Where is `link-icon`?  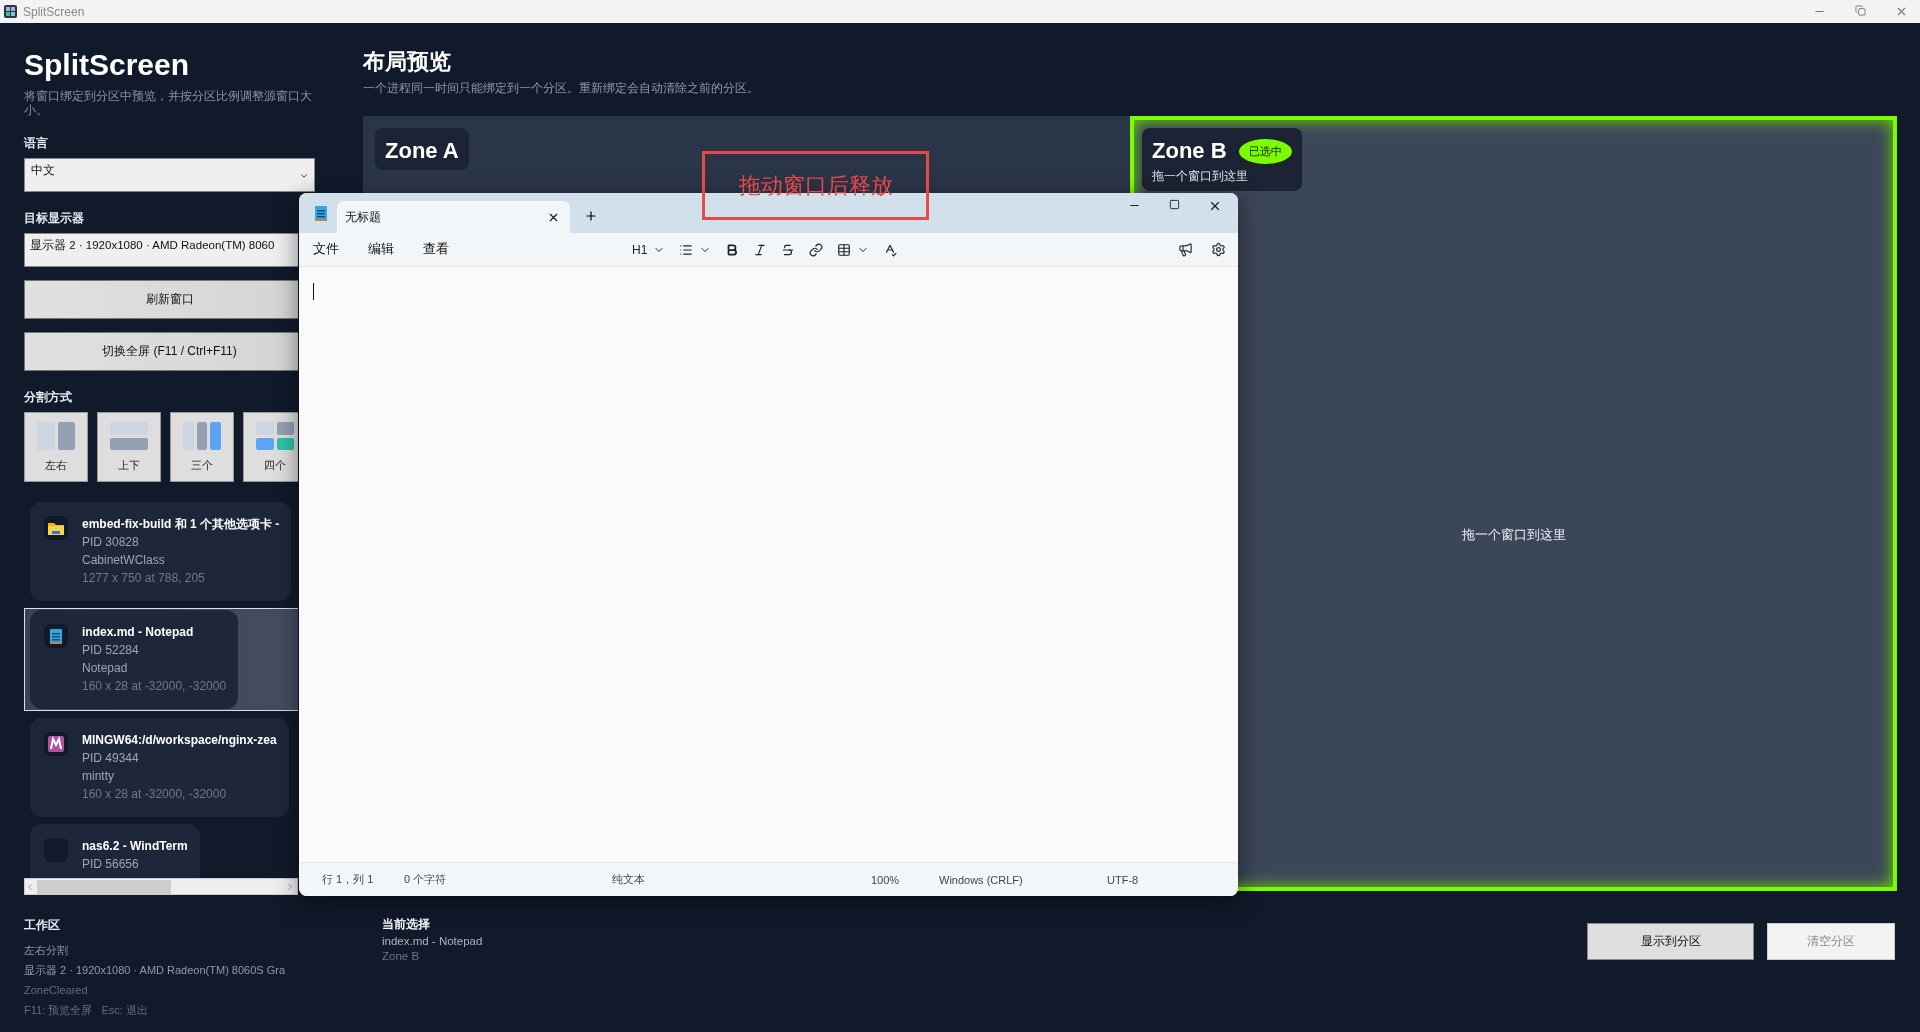
link-icon is located at coordinates (816, 249).